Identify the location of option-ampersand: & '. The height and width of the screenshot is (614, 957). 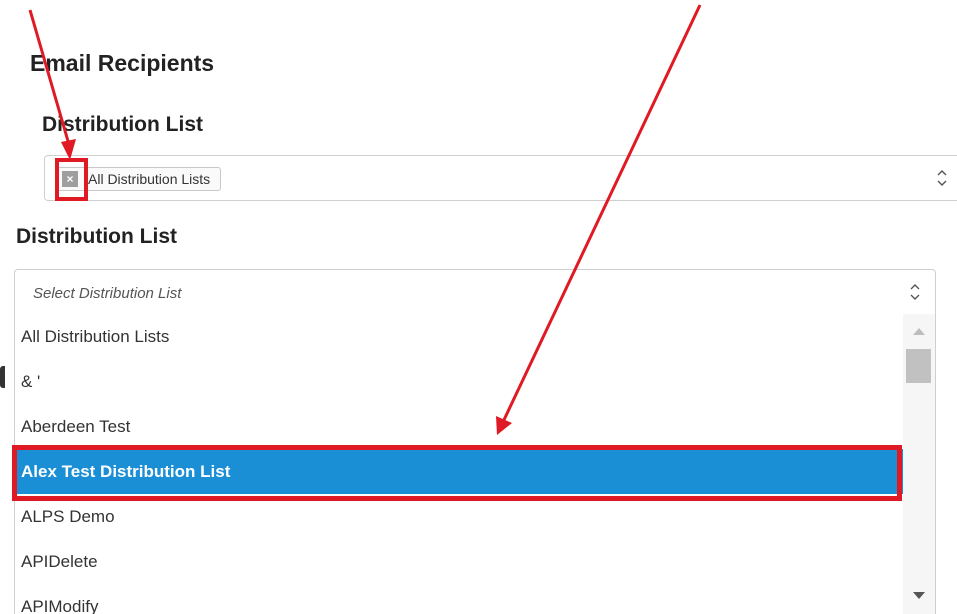
(459, 381).